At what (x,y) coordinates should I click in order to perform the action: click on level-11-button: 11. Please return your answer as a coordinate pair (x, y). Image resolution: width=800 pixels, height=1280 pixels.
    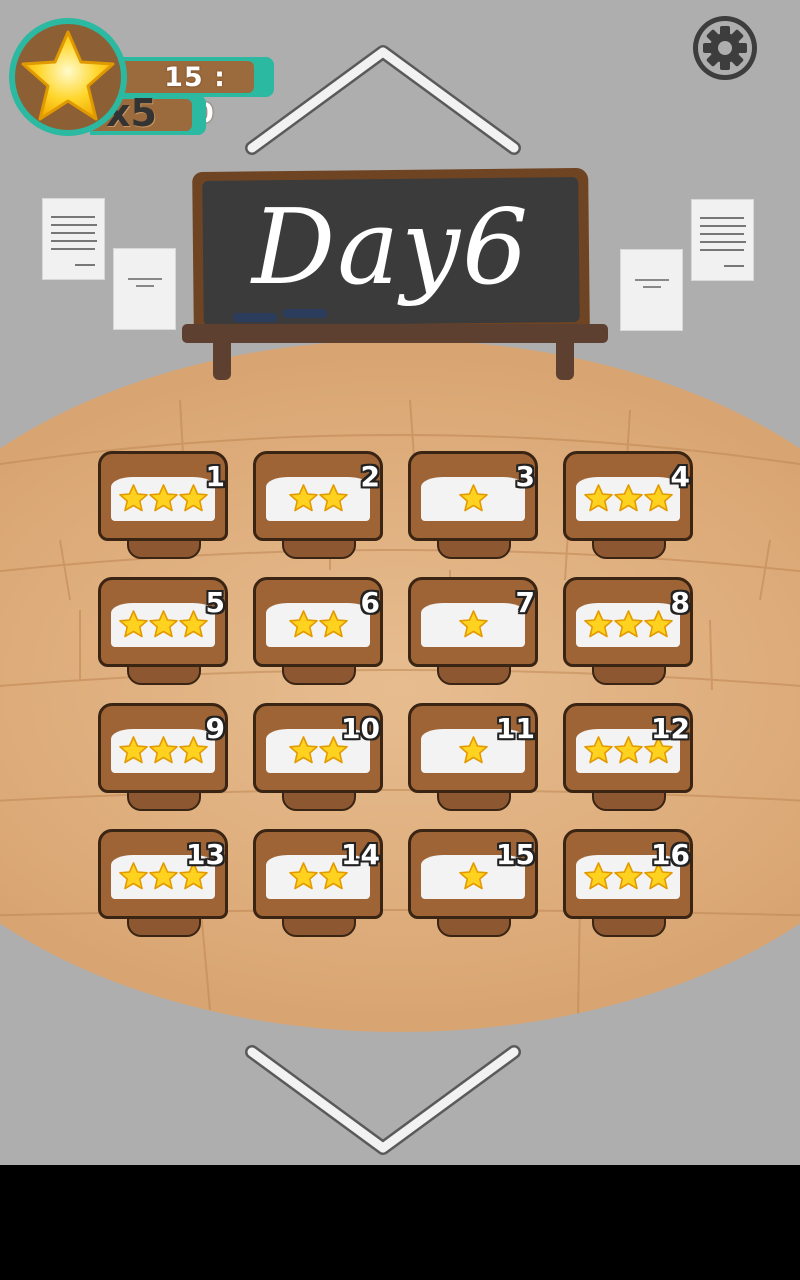
    Looking at the image, I should click on (472, 757).